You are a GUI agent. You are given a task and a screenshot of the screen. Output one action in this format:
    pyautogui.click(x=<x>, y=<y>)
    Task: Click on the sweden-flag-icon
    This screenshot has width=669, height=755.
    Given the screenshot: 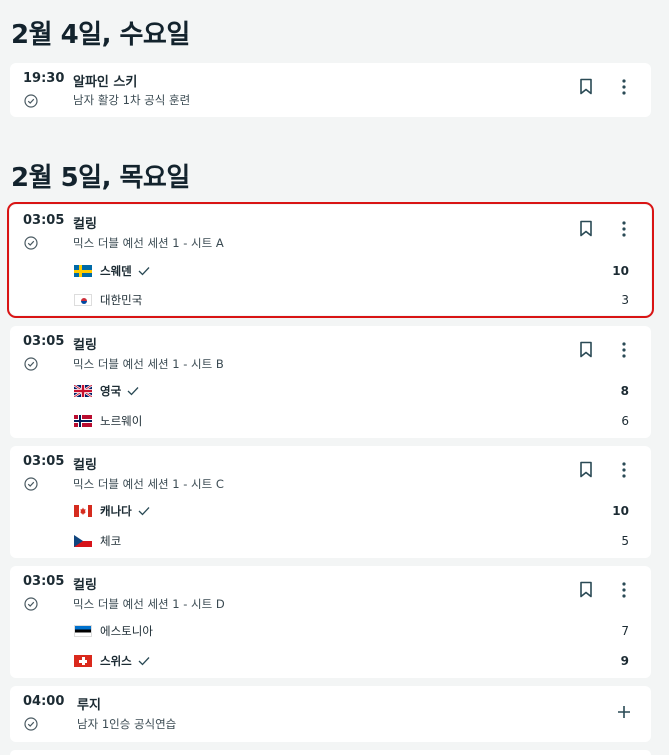 What is the action you would take?
    pyautogui.click(x=83, y=271)
    